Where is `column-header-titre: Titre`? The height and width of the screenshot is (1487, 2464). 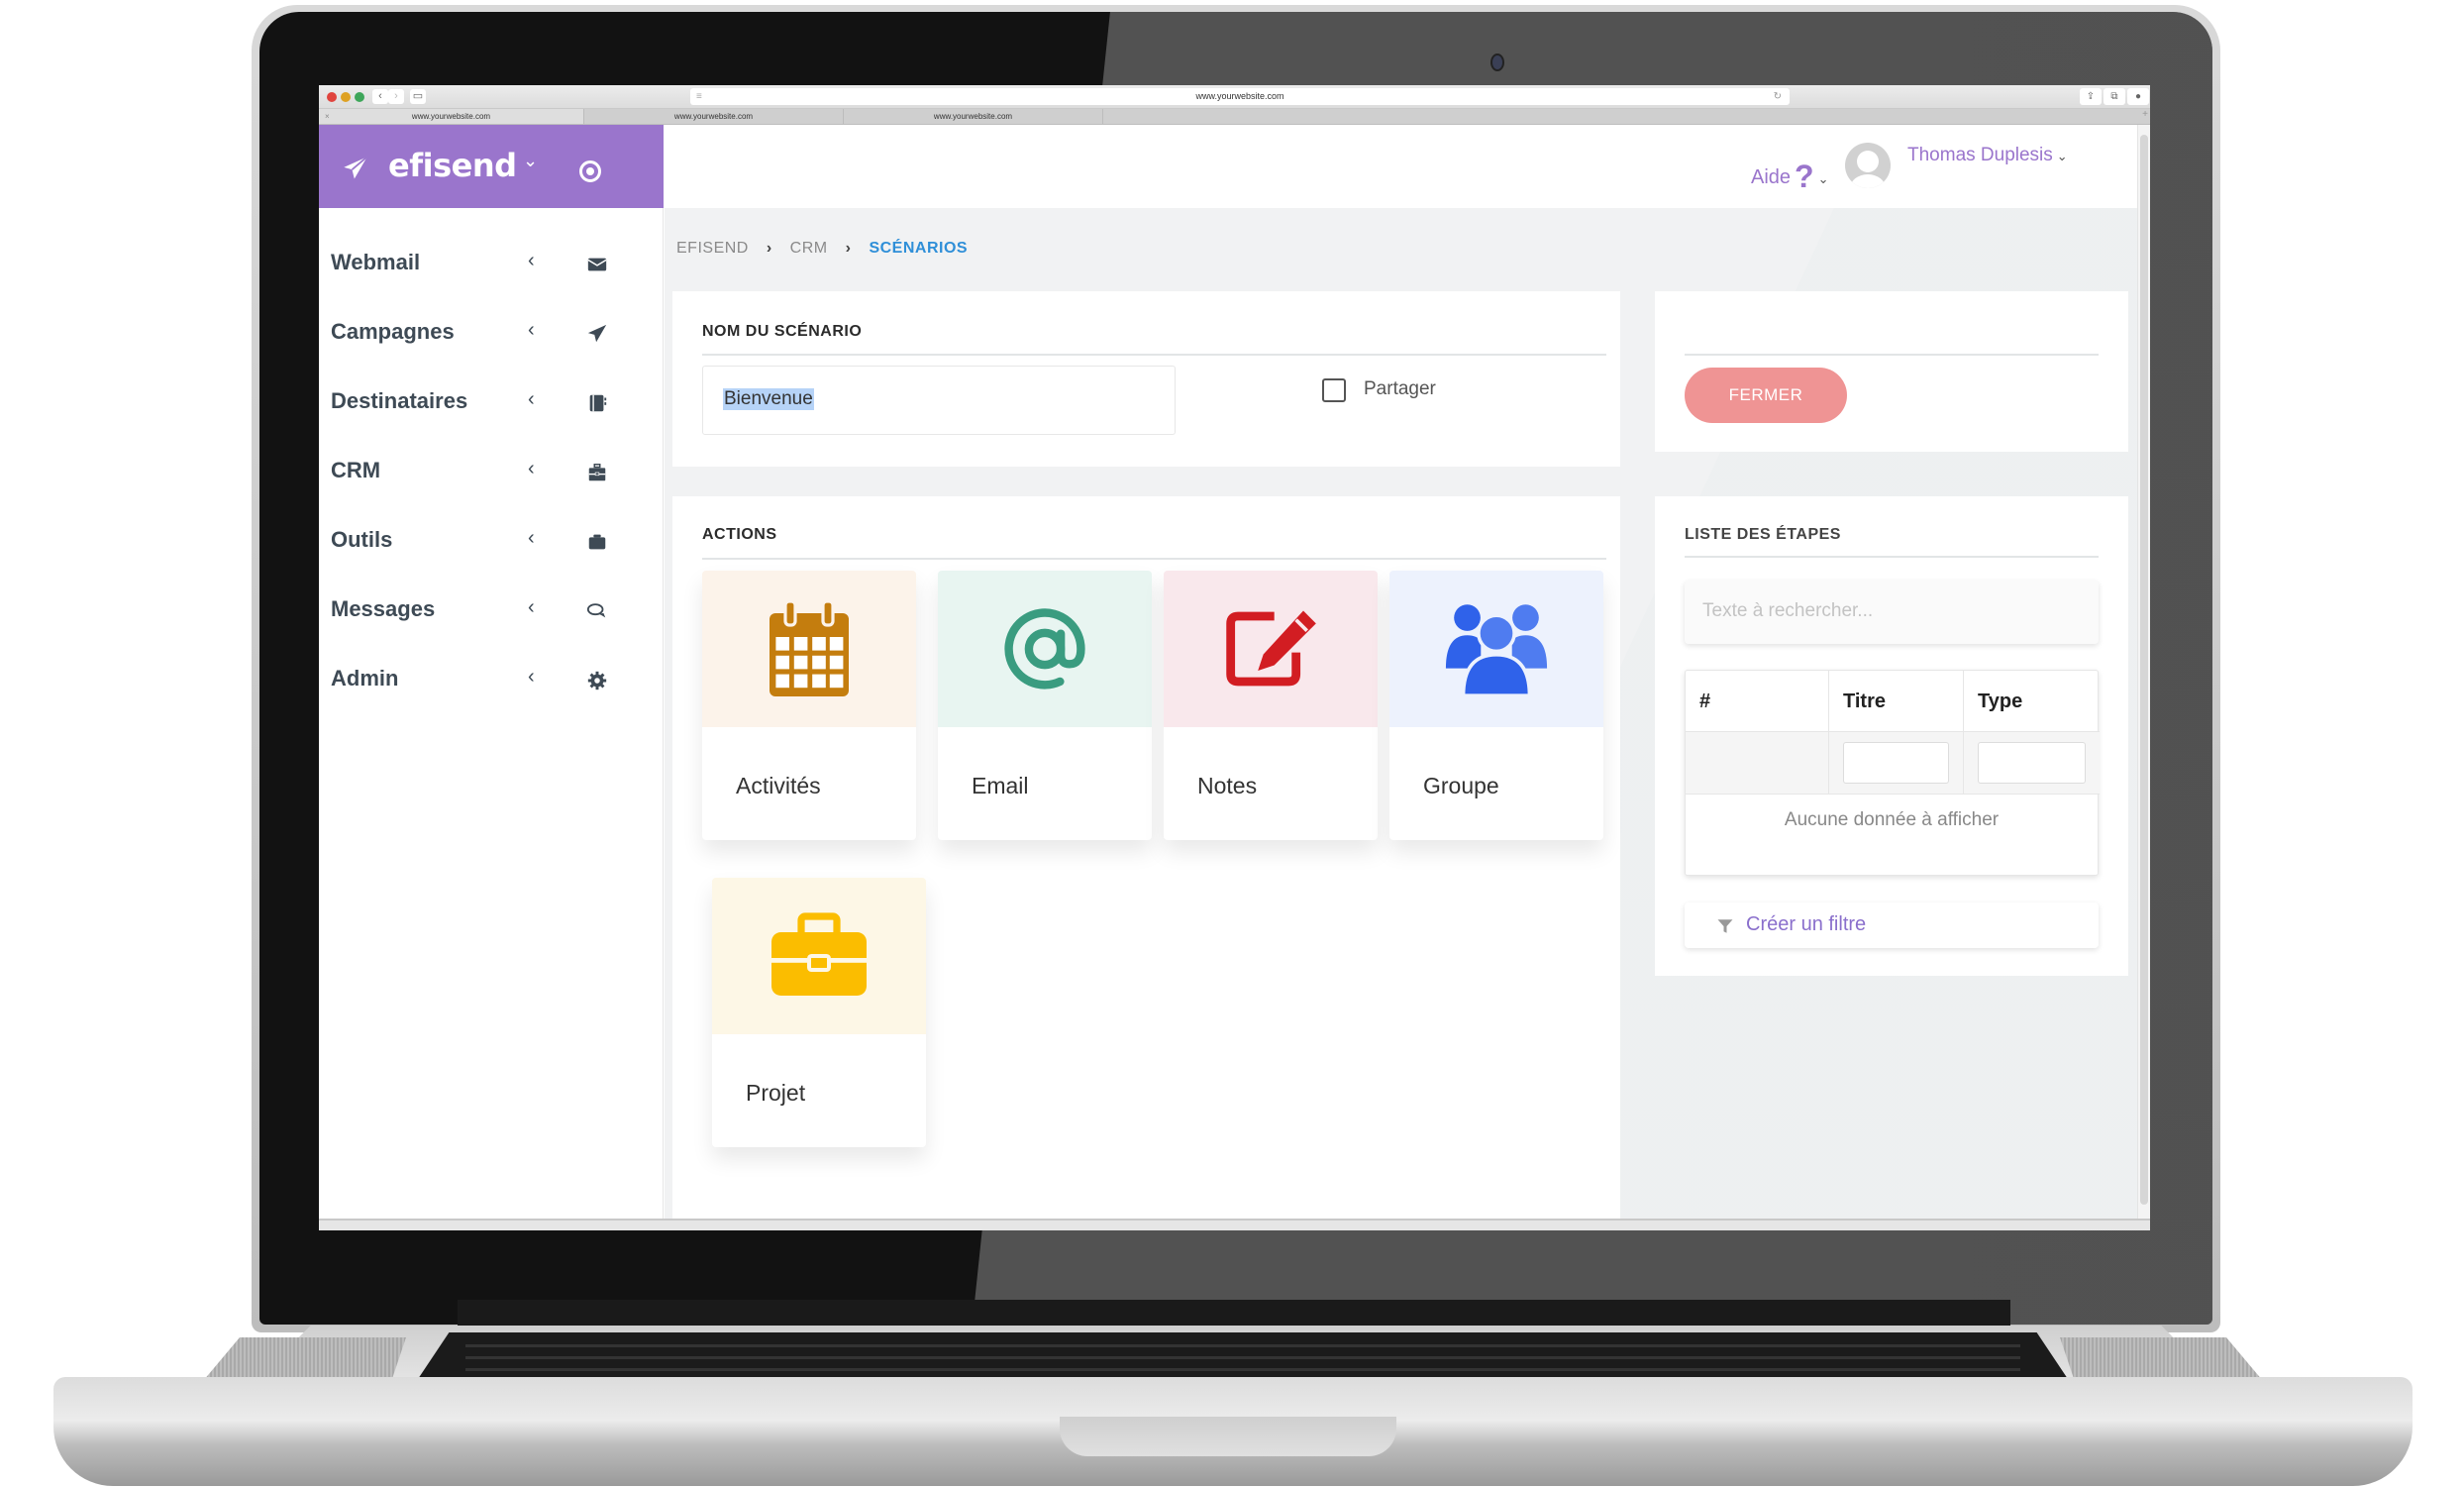
column-header-titre: Titre is located at coordinates (1897, 701).